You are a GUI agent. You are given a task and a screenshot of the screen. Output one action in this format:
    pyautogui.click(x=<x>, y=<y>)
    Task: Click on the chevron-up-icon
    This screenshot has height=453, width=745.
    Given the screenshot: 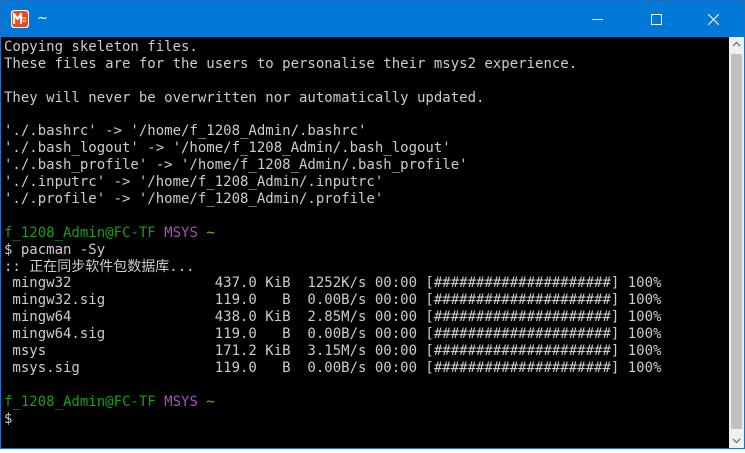 What is the action you would take?
    pyautogui.click(x=736, y=44)
    